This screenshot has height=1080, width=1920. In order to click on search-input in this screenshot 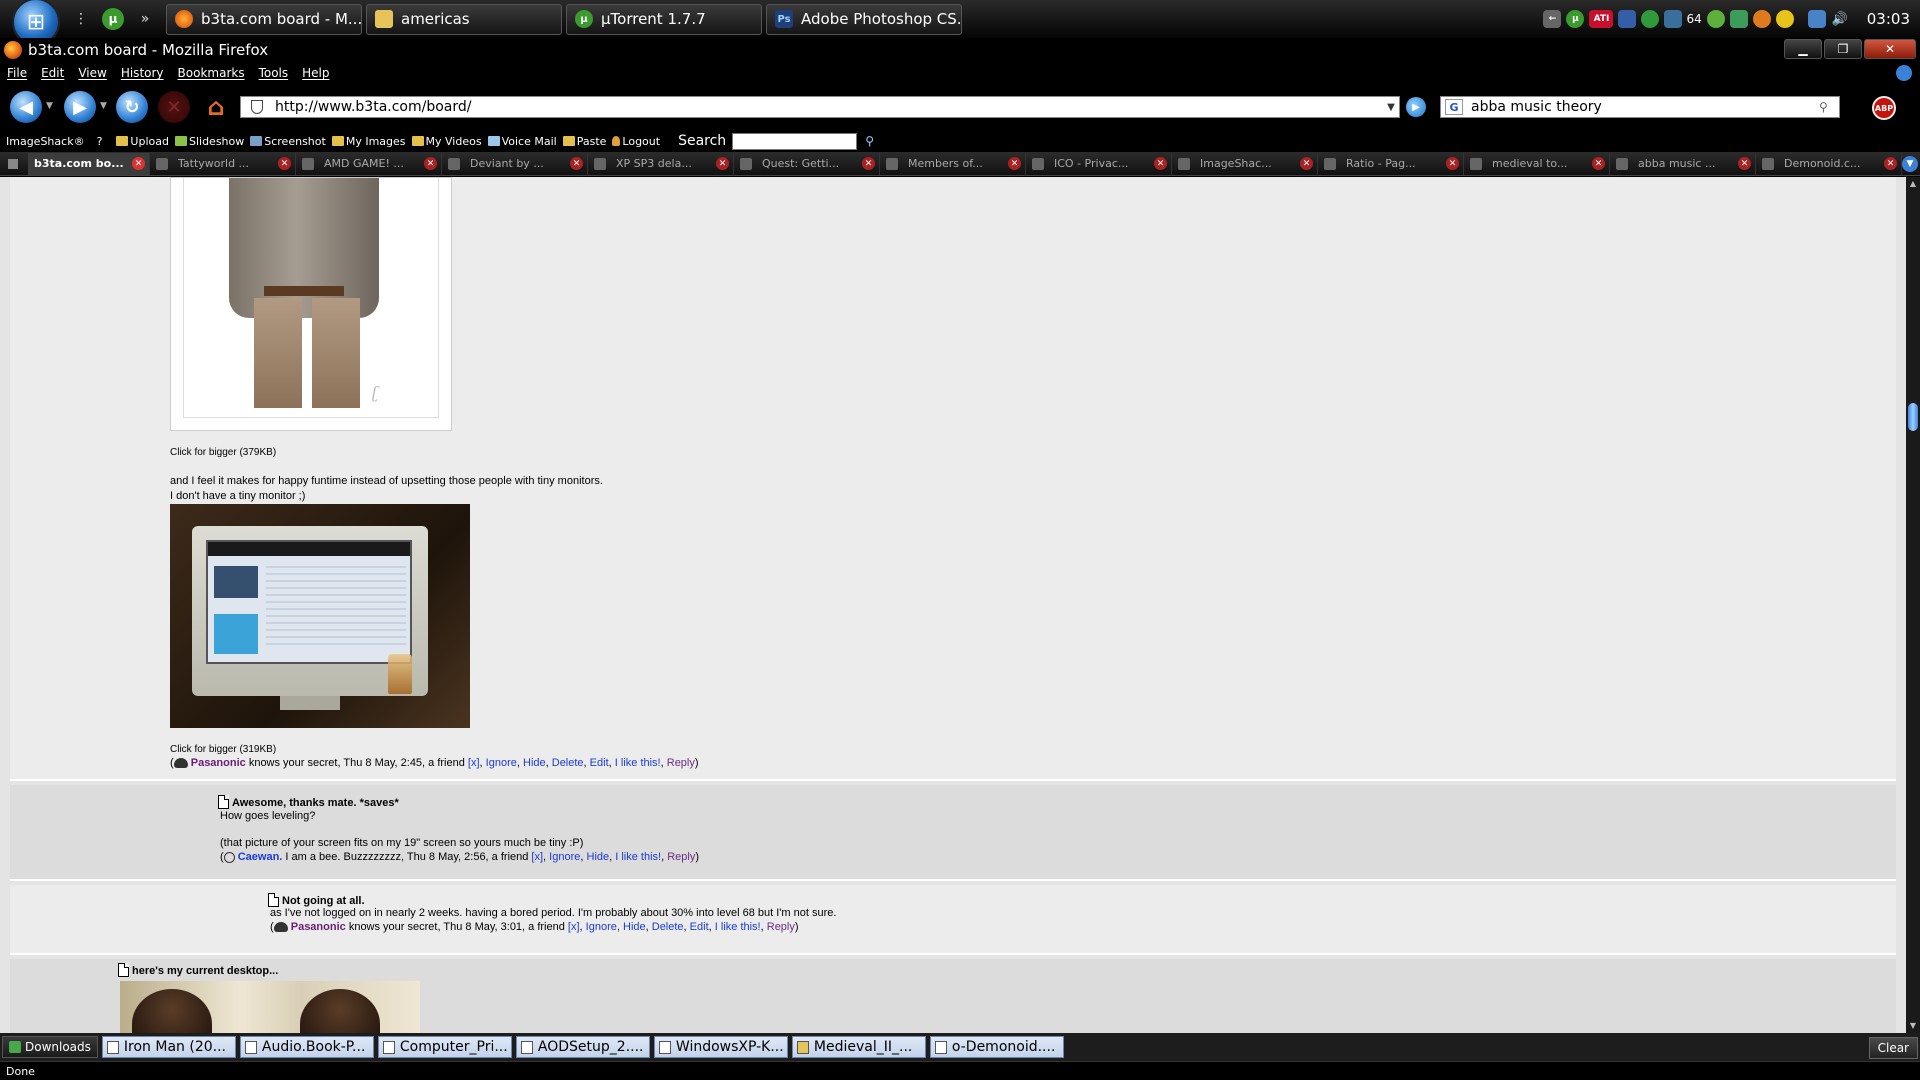, I will do `click(1644, 107)`.